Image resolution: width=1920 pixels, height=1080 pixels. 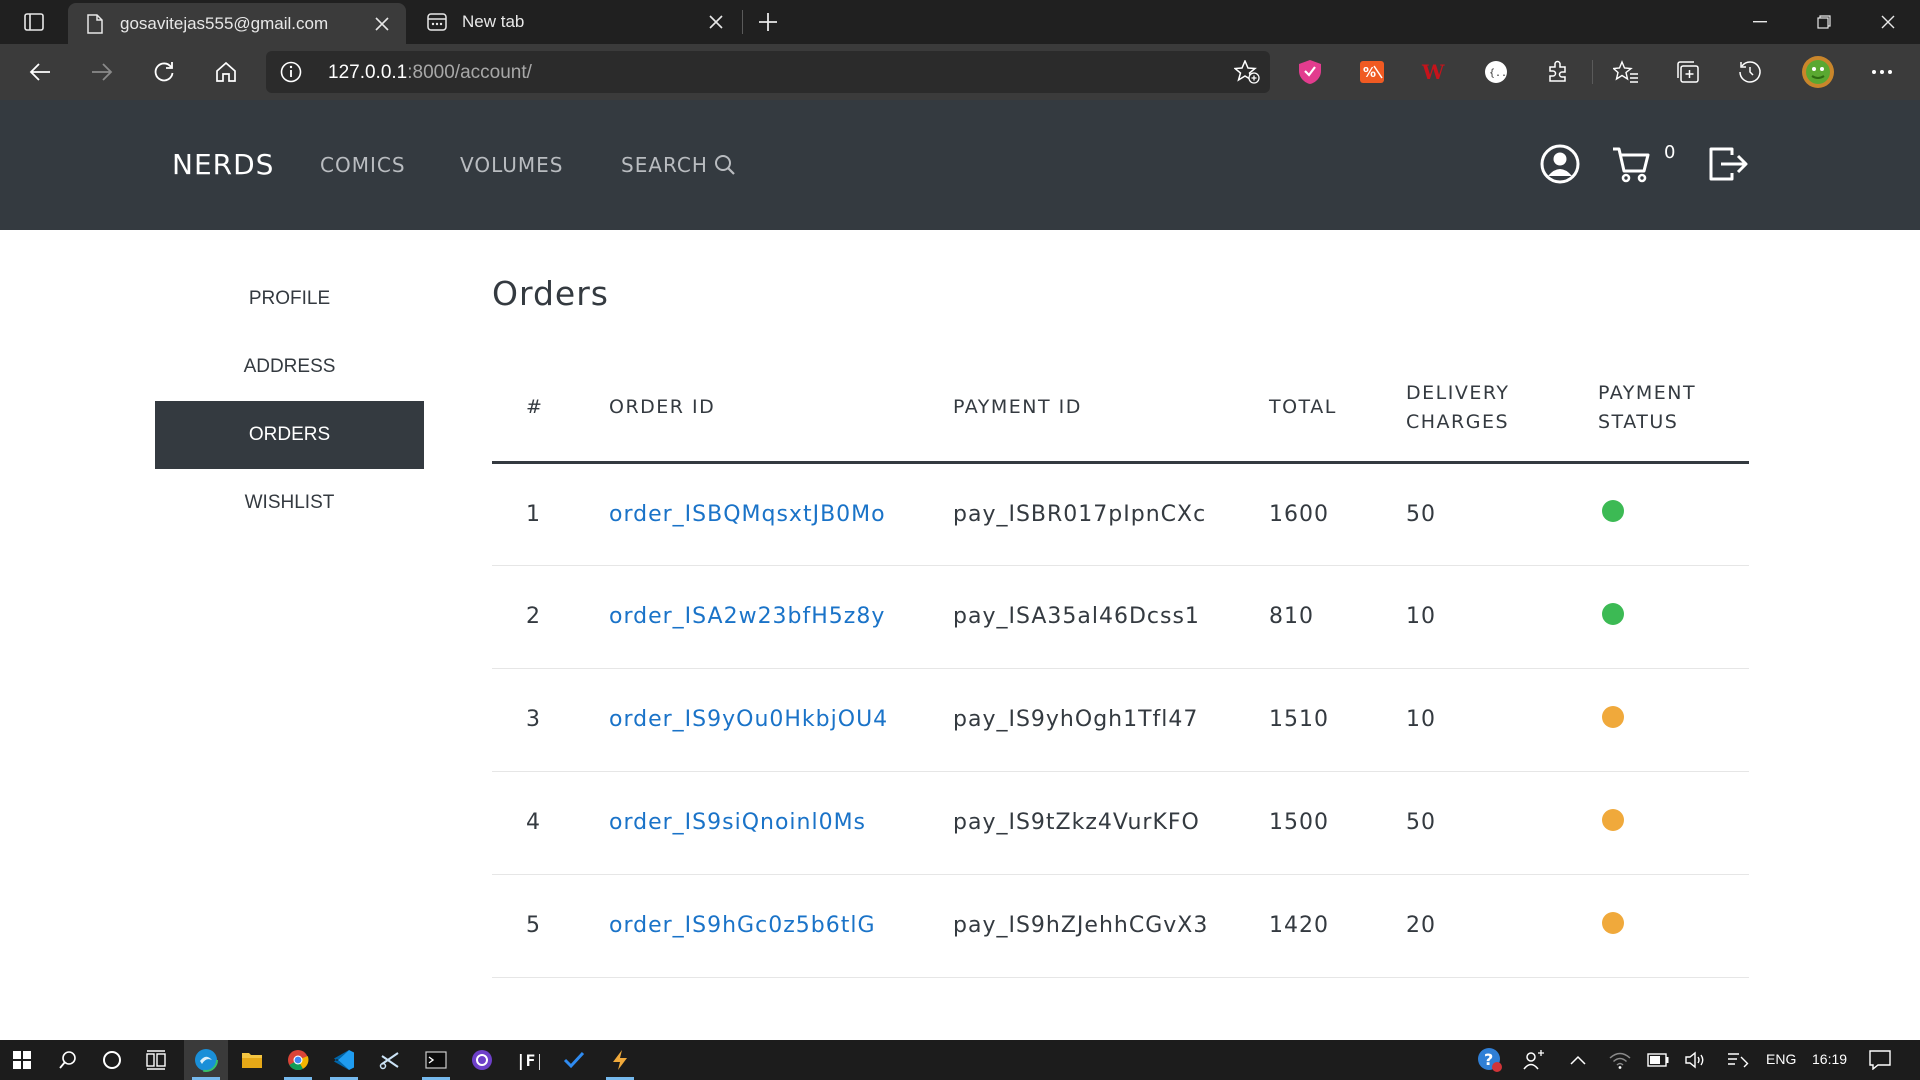 I want to click on sidebar-item-orders: ORDERS, so click(x=289, y=435).